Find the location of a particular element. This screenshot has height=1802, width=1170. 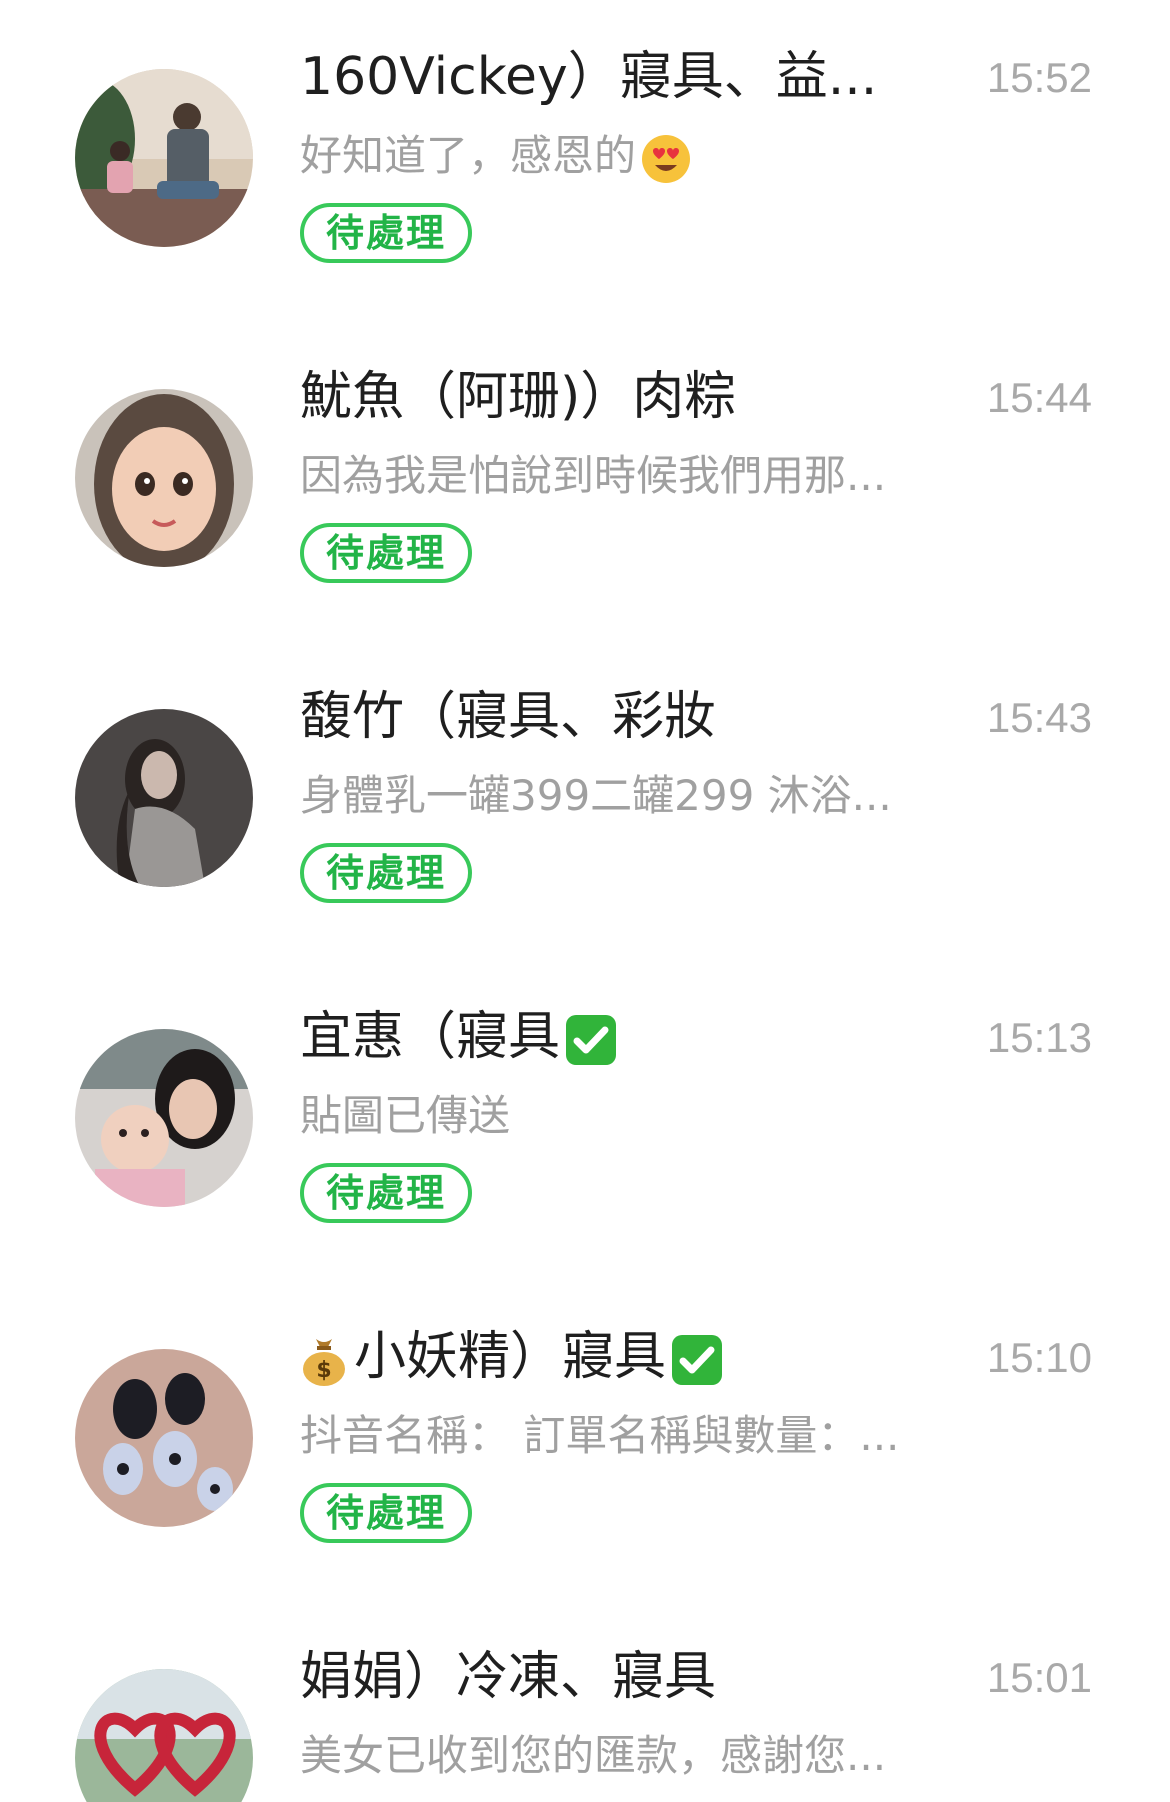

chat-preview: 好知道了，感恩的 is located at coordinates (620, 156).